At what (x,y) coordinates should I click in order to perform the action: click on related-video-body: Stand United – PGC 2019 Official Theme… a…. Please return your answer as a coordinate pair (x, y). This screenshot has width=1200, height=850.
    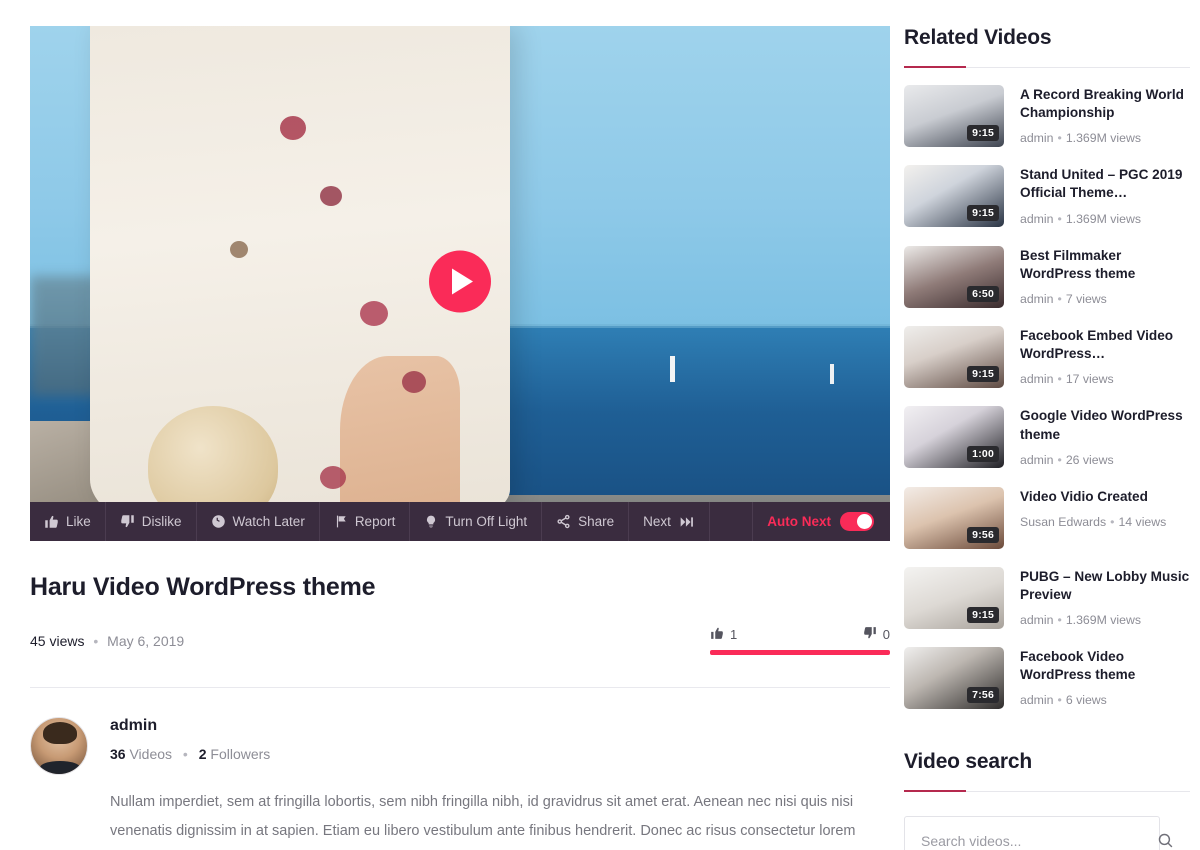
    Looking at the image, I should click on (1105, 196).